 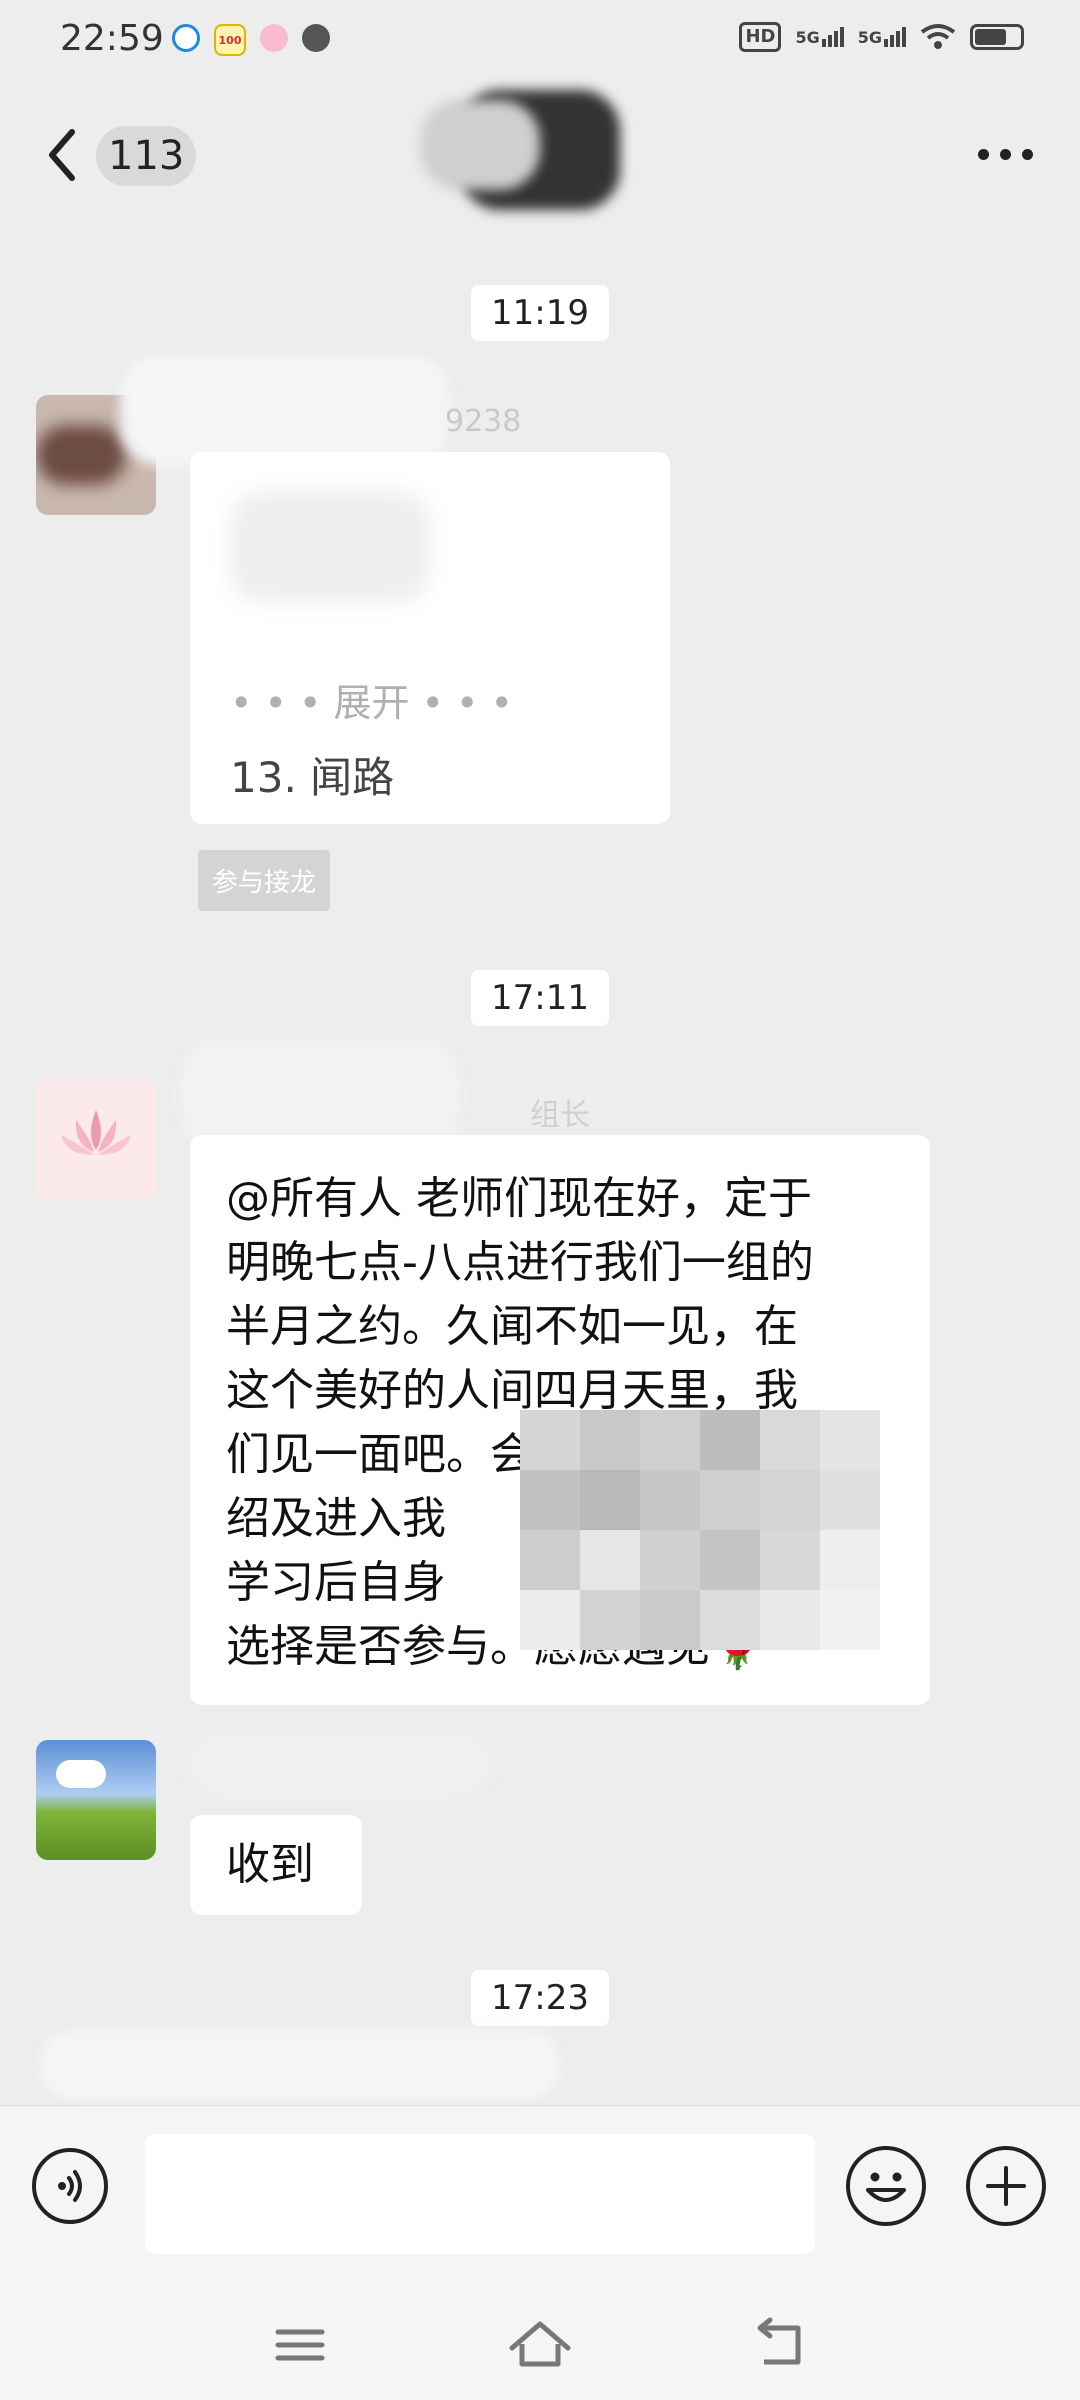 I want to click on input-bar, so click(x=540, y=2198).